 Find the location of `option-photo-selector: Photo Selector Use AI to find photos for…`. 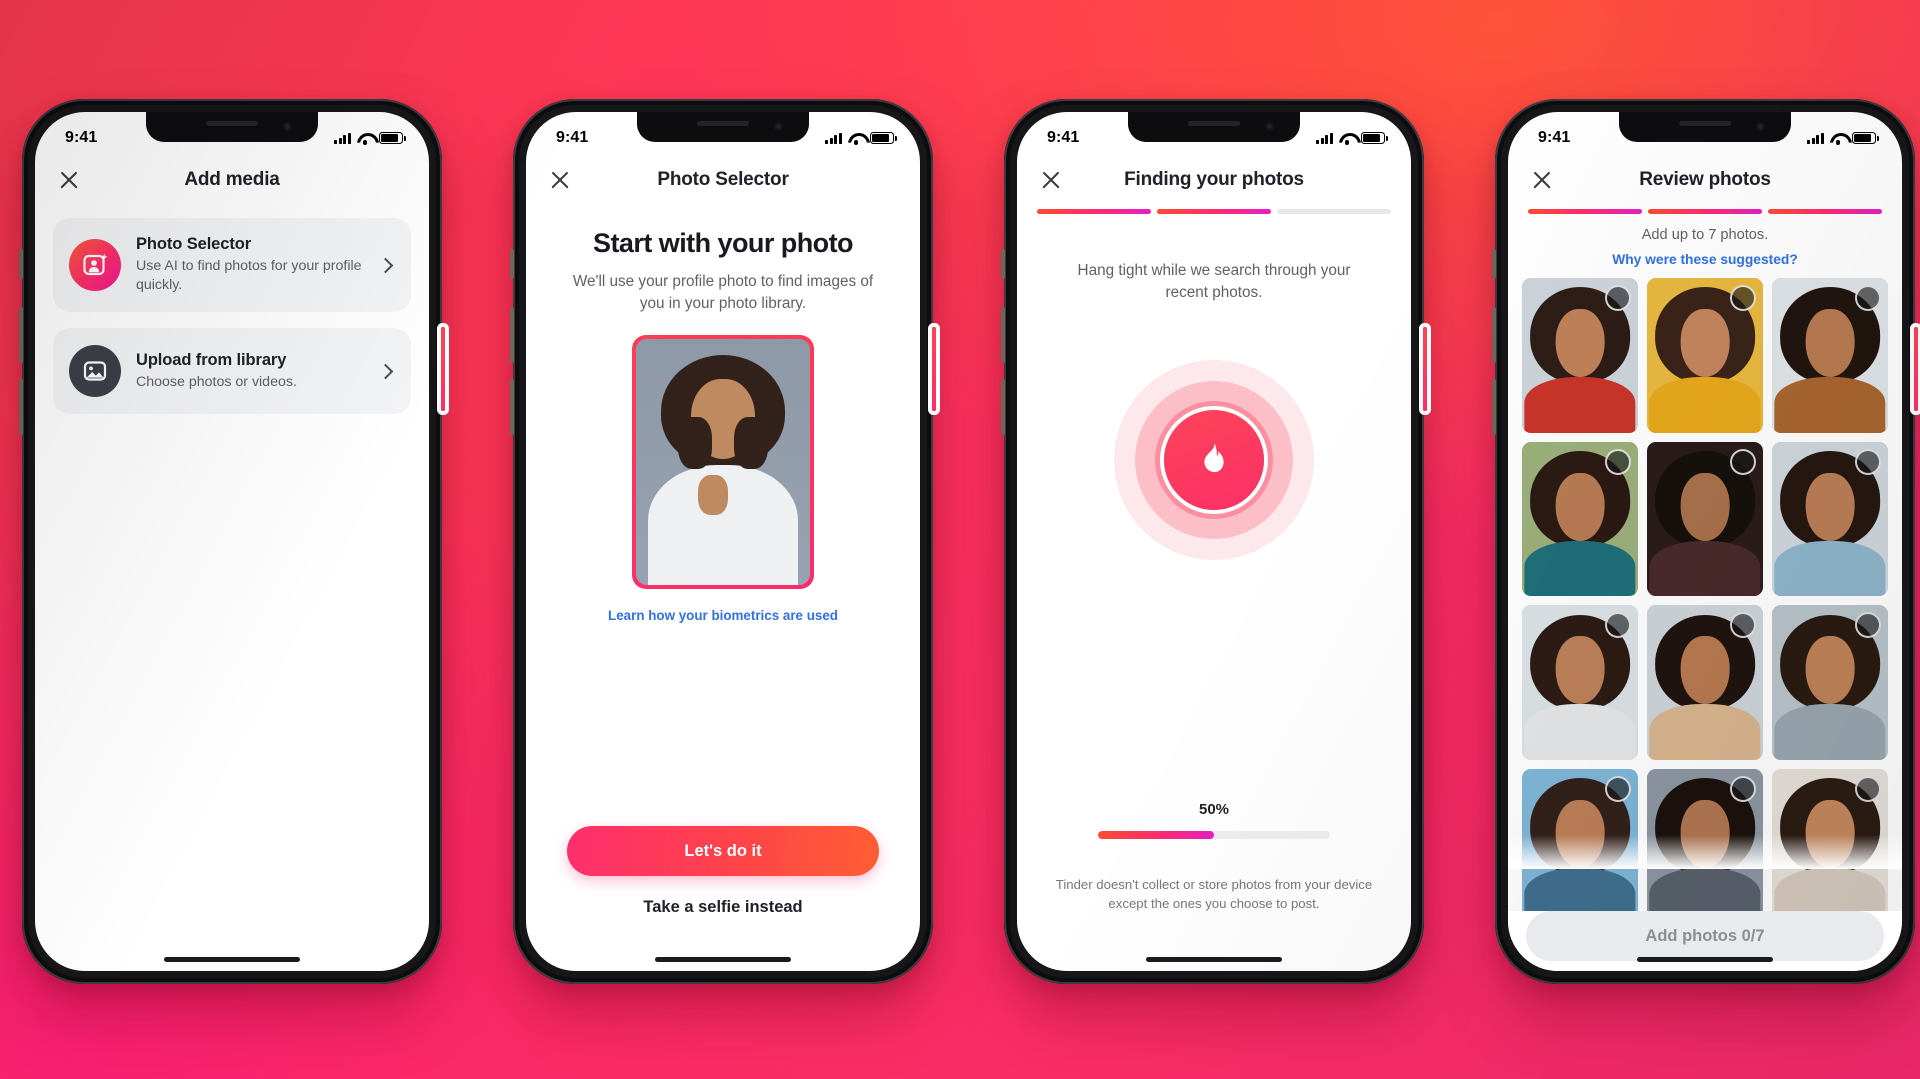

option-photo-selector: Photo Selector Use AI to find photos for… is located at coordinates (232, 265).